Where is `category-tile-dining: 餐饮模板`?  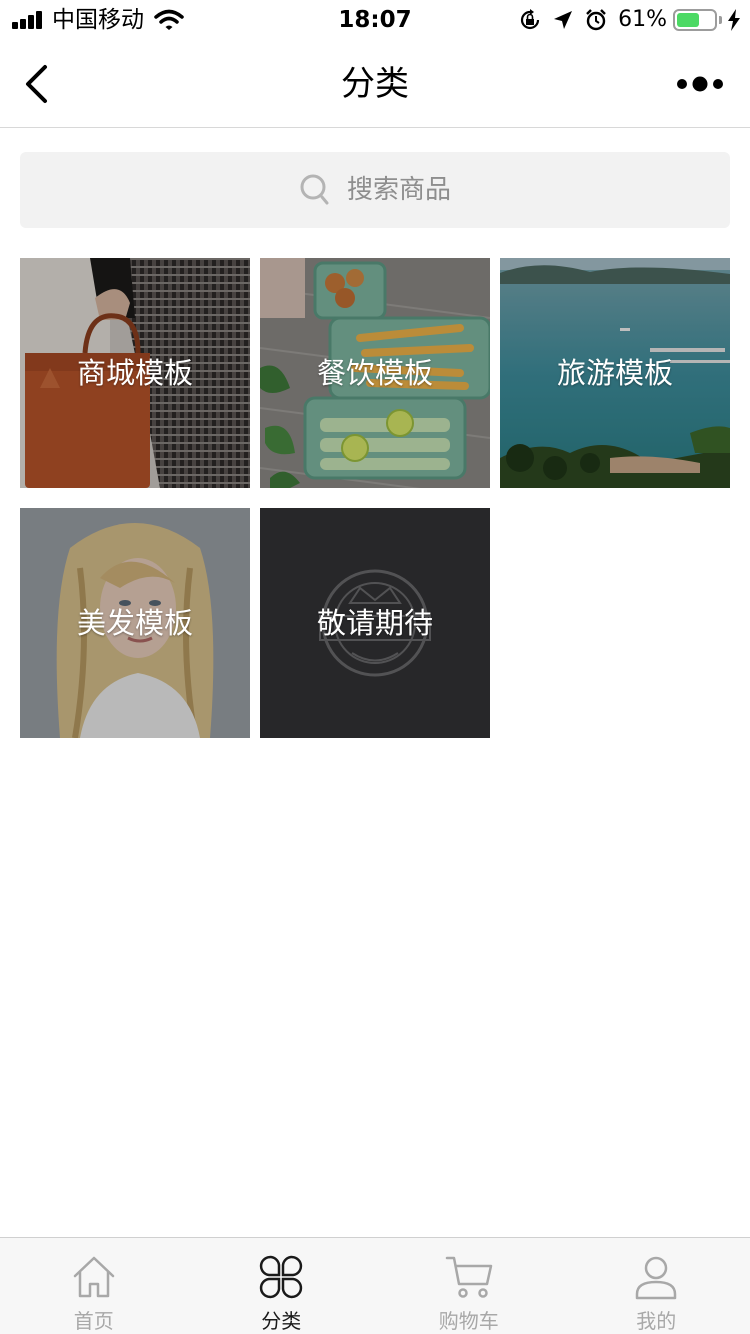 category-tile-dining: 餐饮模板 is located at coordinates (375, 373).